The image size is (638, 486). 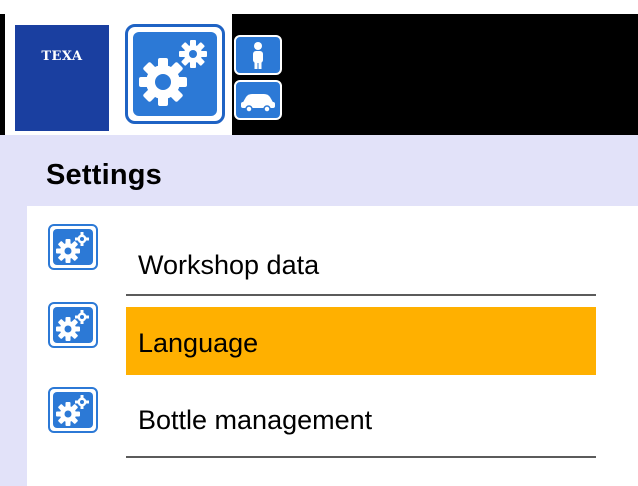 What do you see at coordinates (62, 78) in the screenshot?
I see `texa-logo: TEXA` at bounding box center [62, 78].